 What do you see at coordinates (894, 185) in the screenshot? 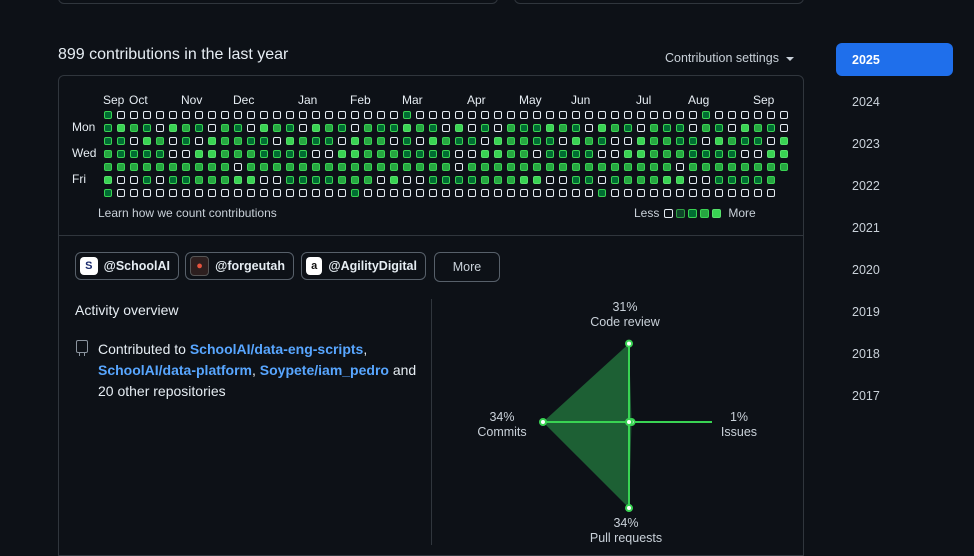
I see `year-2022: 2022` at bounding box center [894, 185].